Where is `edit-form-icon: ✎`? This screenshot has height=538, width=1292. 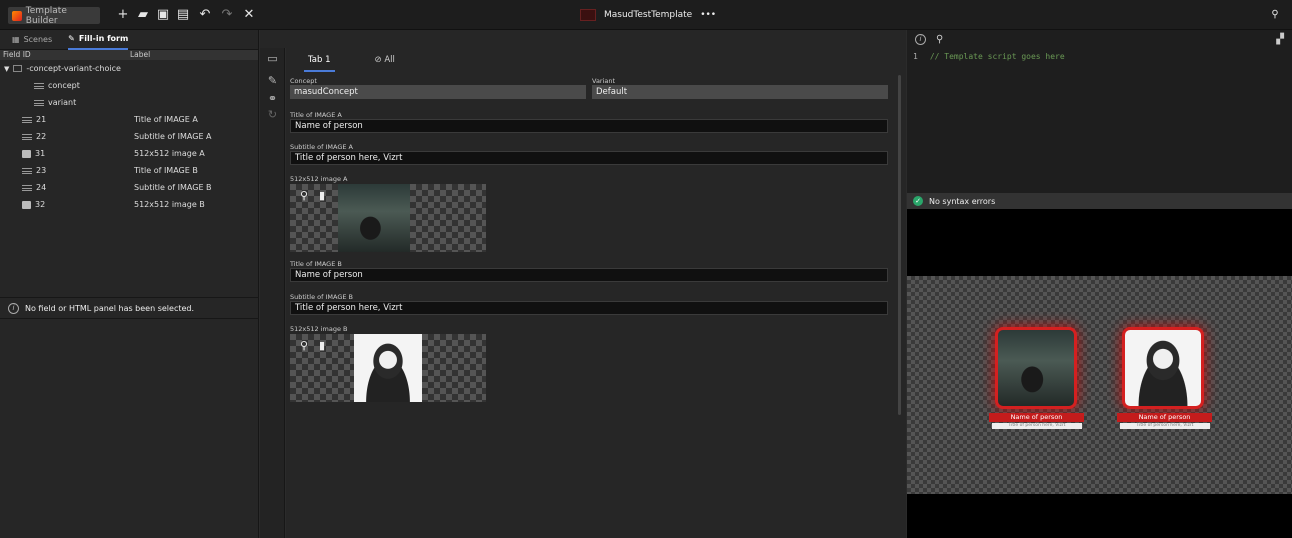
edit-form-icon: ✎ is located at coordinates (71, 38).